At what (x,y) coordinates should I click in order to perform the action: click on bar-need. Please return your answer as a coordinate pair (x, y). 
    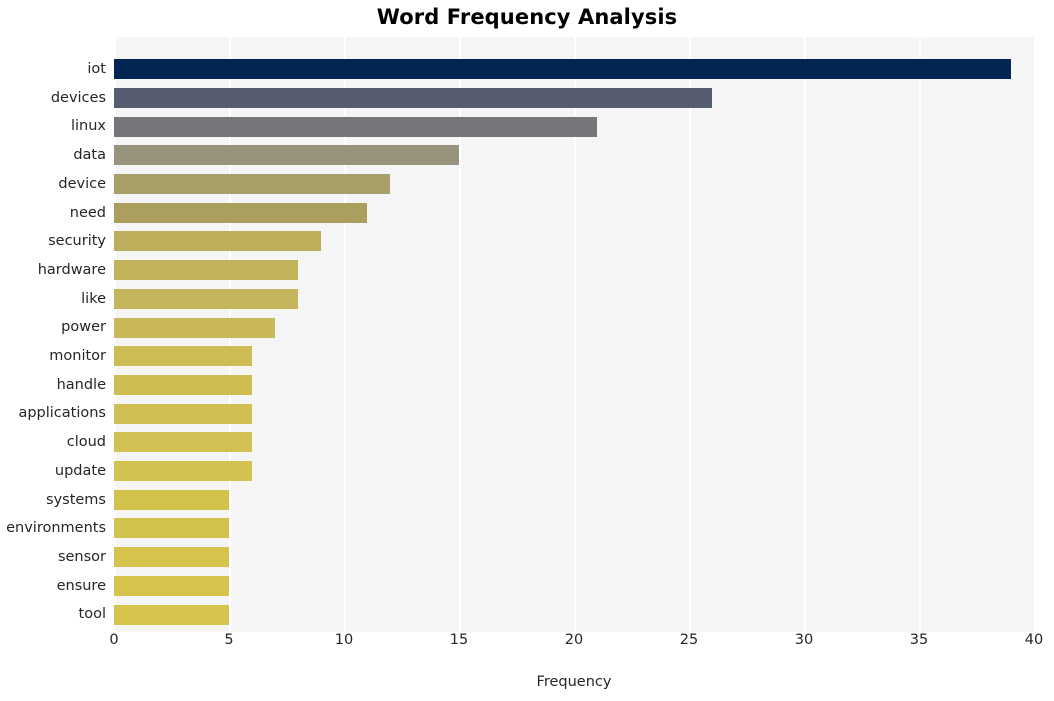
    Looking at the image, I should click on (240, 212).